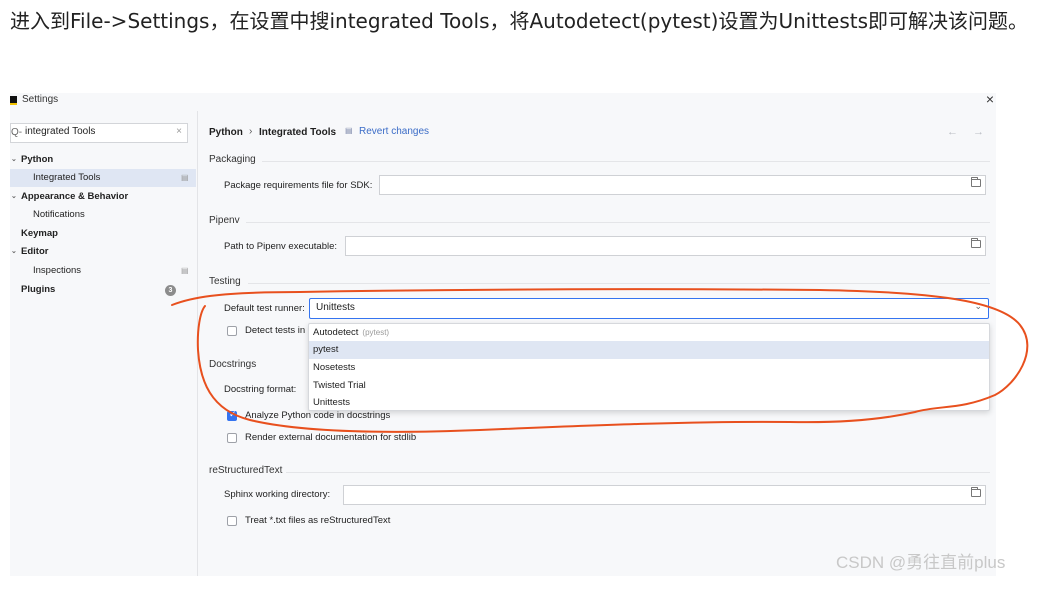  What do you see at coordinates (649, 308) in the screenshot?
I see `default-test-runner-select: Unittests ⌄` at bounding box center [649, 308].